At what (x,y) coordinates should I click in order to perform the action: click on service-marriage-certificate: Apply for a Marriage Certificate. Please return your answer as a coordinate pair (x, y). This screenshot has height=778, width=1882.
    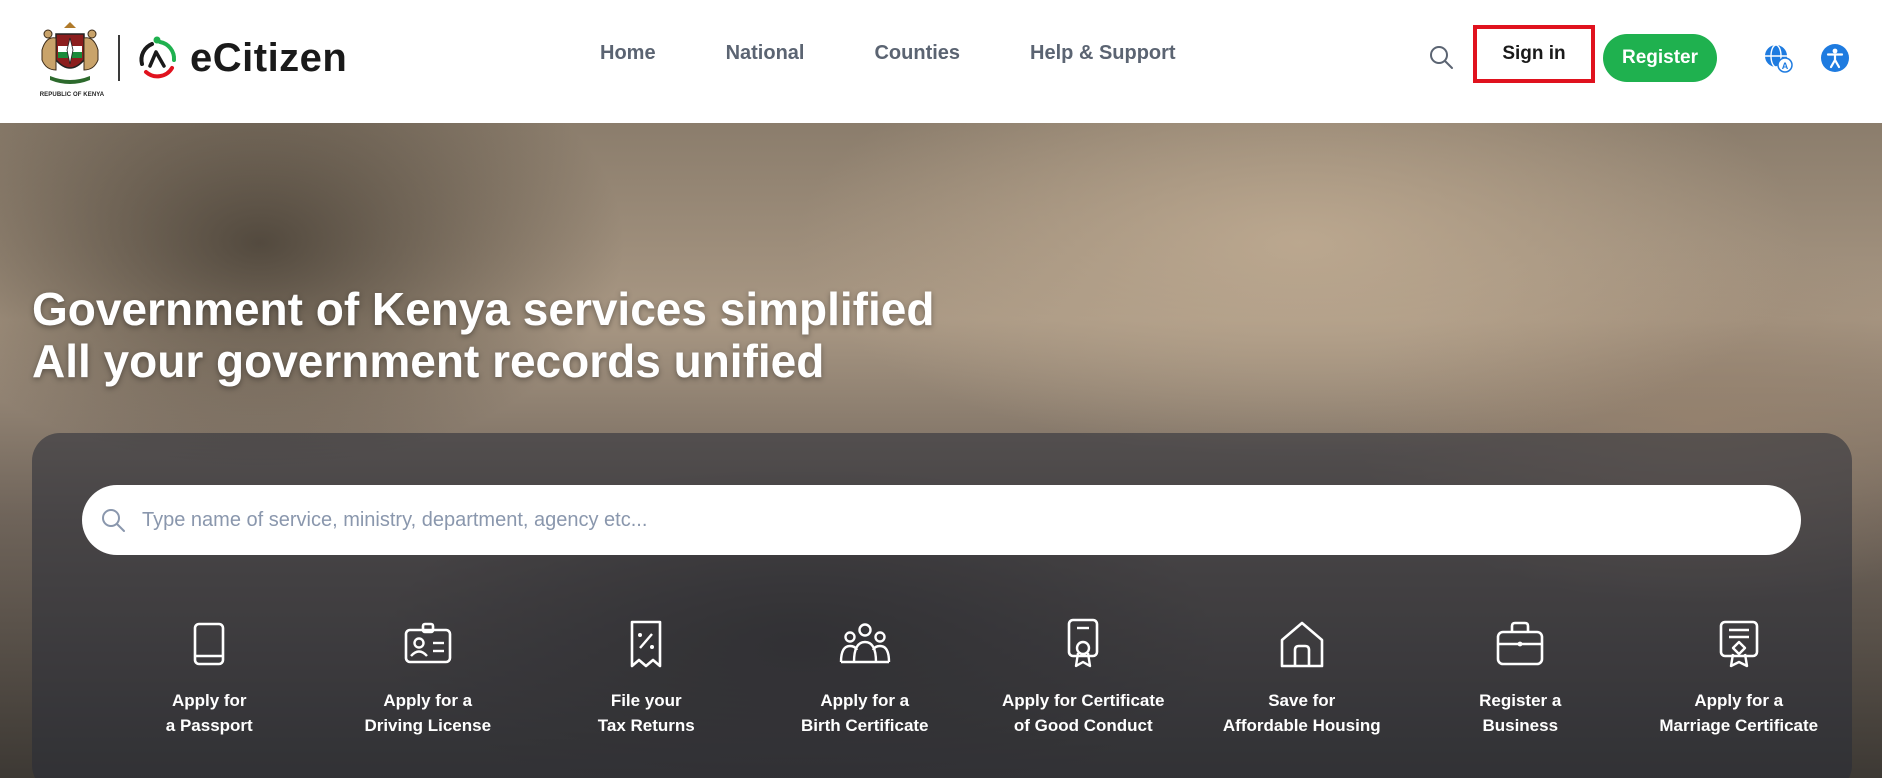
    Looking at the image, I should click on (1739, 678).